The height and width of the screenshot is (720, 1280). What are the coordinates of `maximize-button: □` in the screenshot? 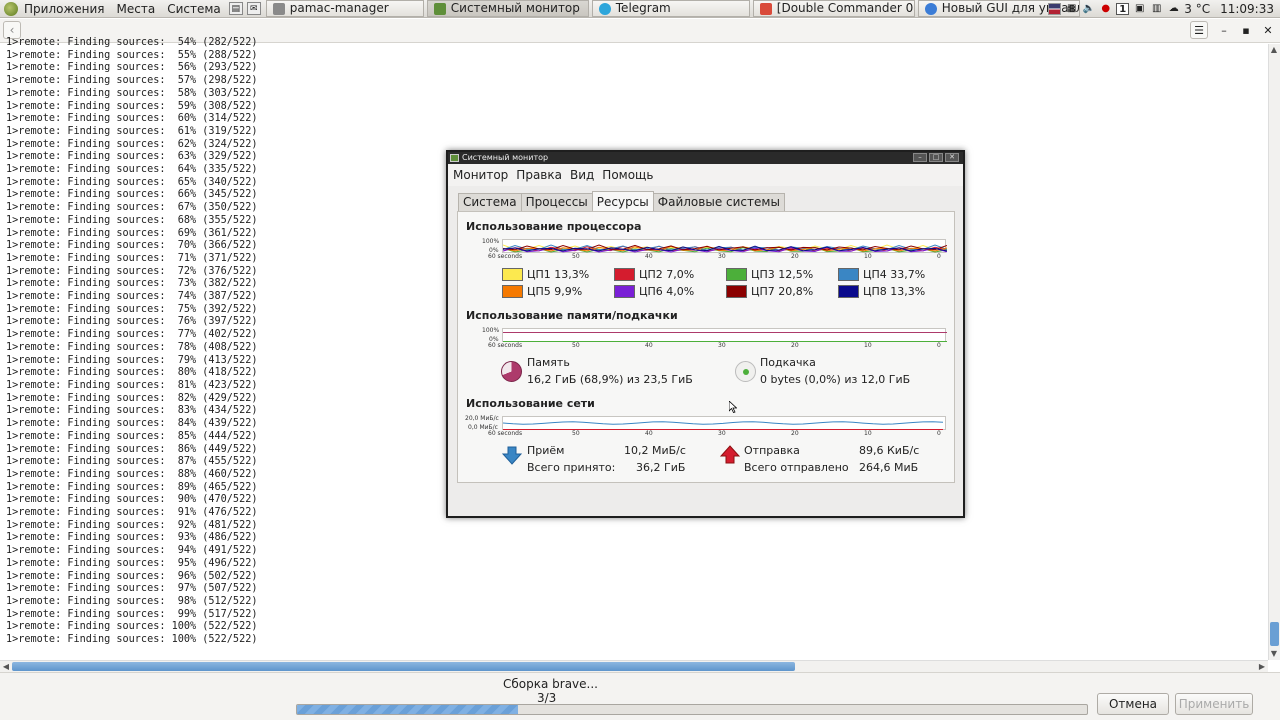 It's located at (936, 157).